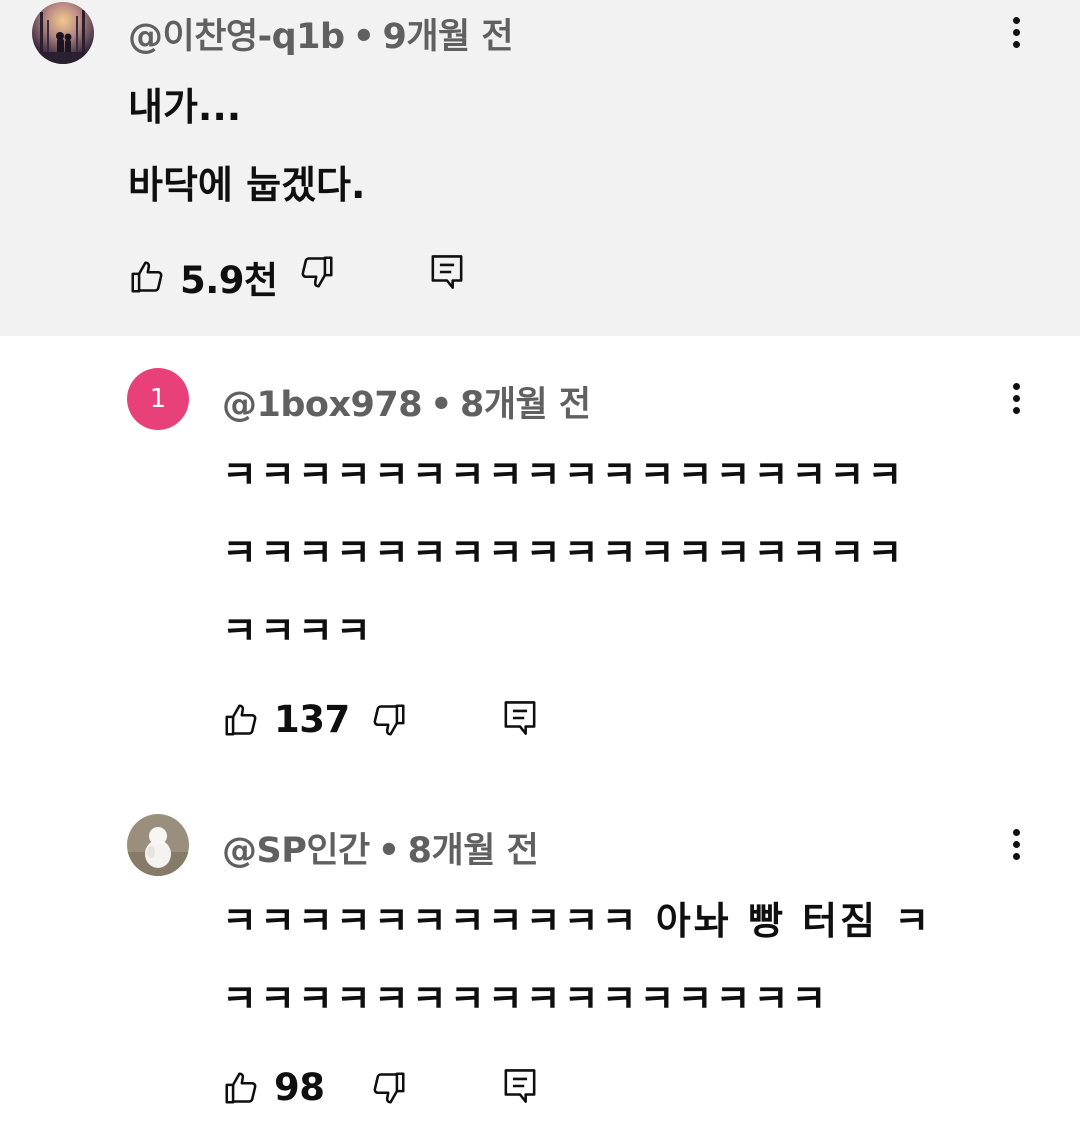 The width and height of the screenshot is (1080, 1144). I want to click on avatar: 1, so click(158, 399).